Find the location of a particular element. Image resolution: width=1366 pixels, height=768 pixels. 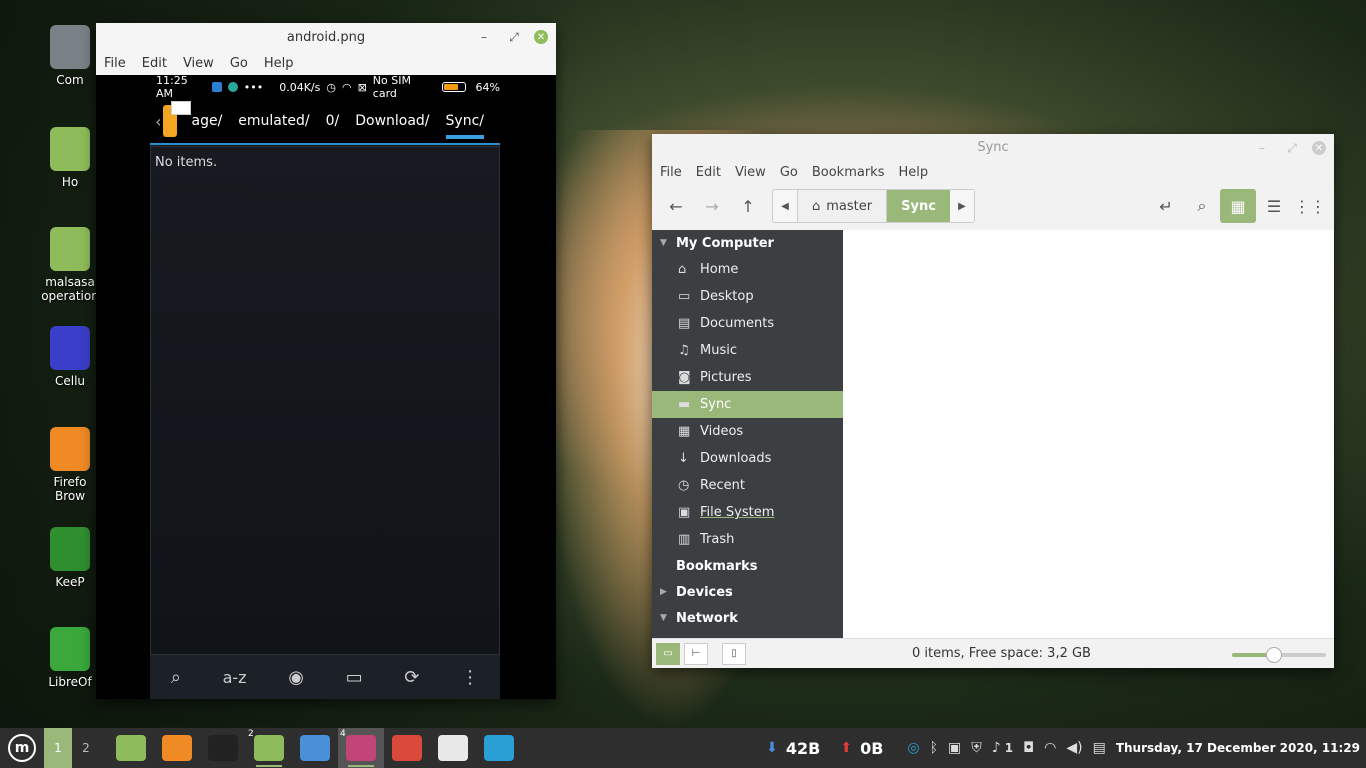

path-segment: age/ is located at coordinates (207, 121).